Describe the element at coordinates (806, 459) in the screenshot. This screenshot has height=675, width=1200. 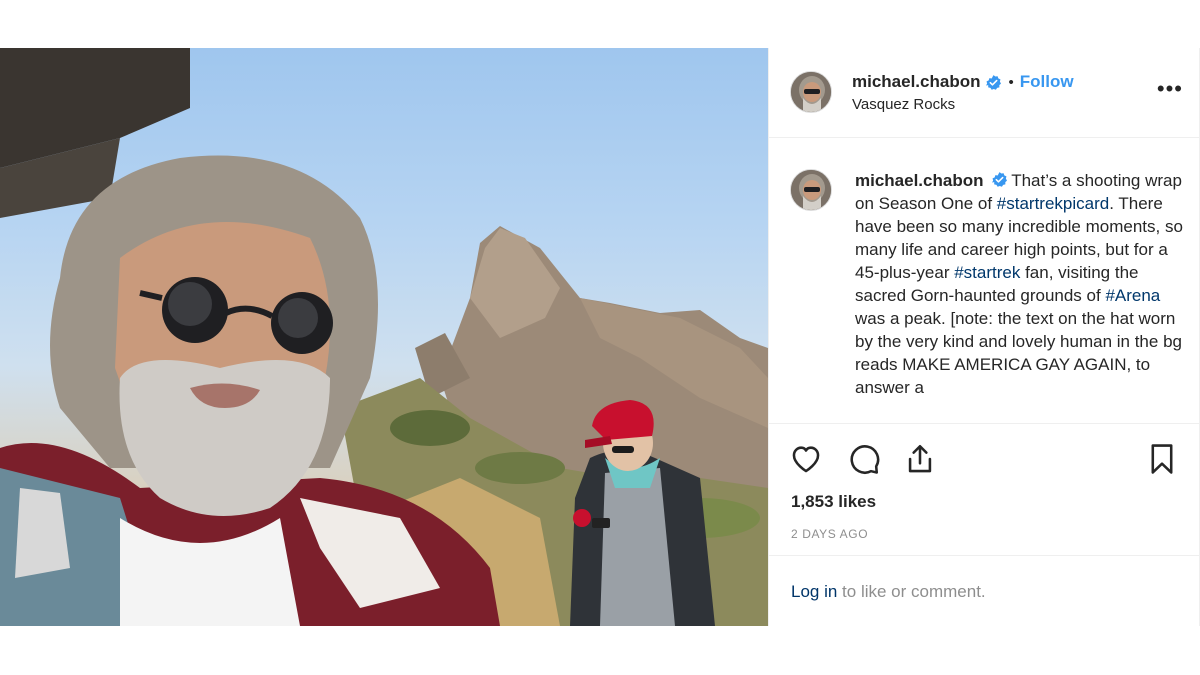
I see `heart-icon` at that location.